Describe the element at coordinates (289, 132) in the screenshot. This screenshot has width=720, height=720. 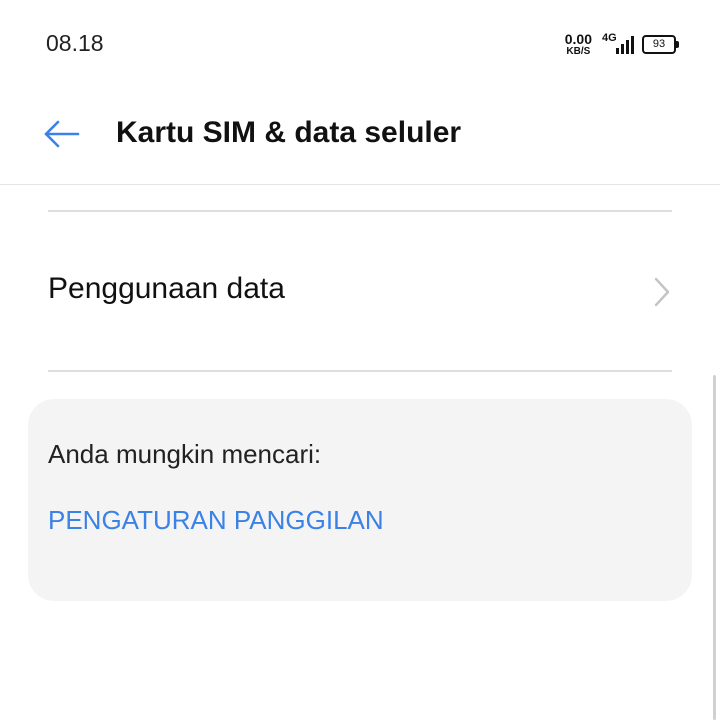
I see `page-title: Kartu SIM & data seluler` at that location.